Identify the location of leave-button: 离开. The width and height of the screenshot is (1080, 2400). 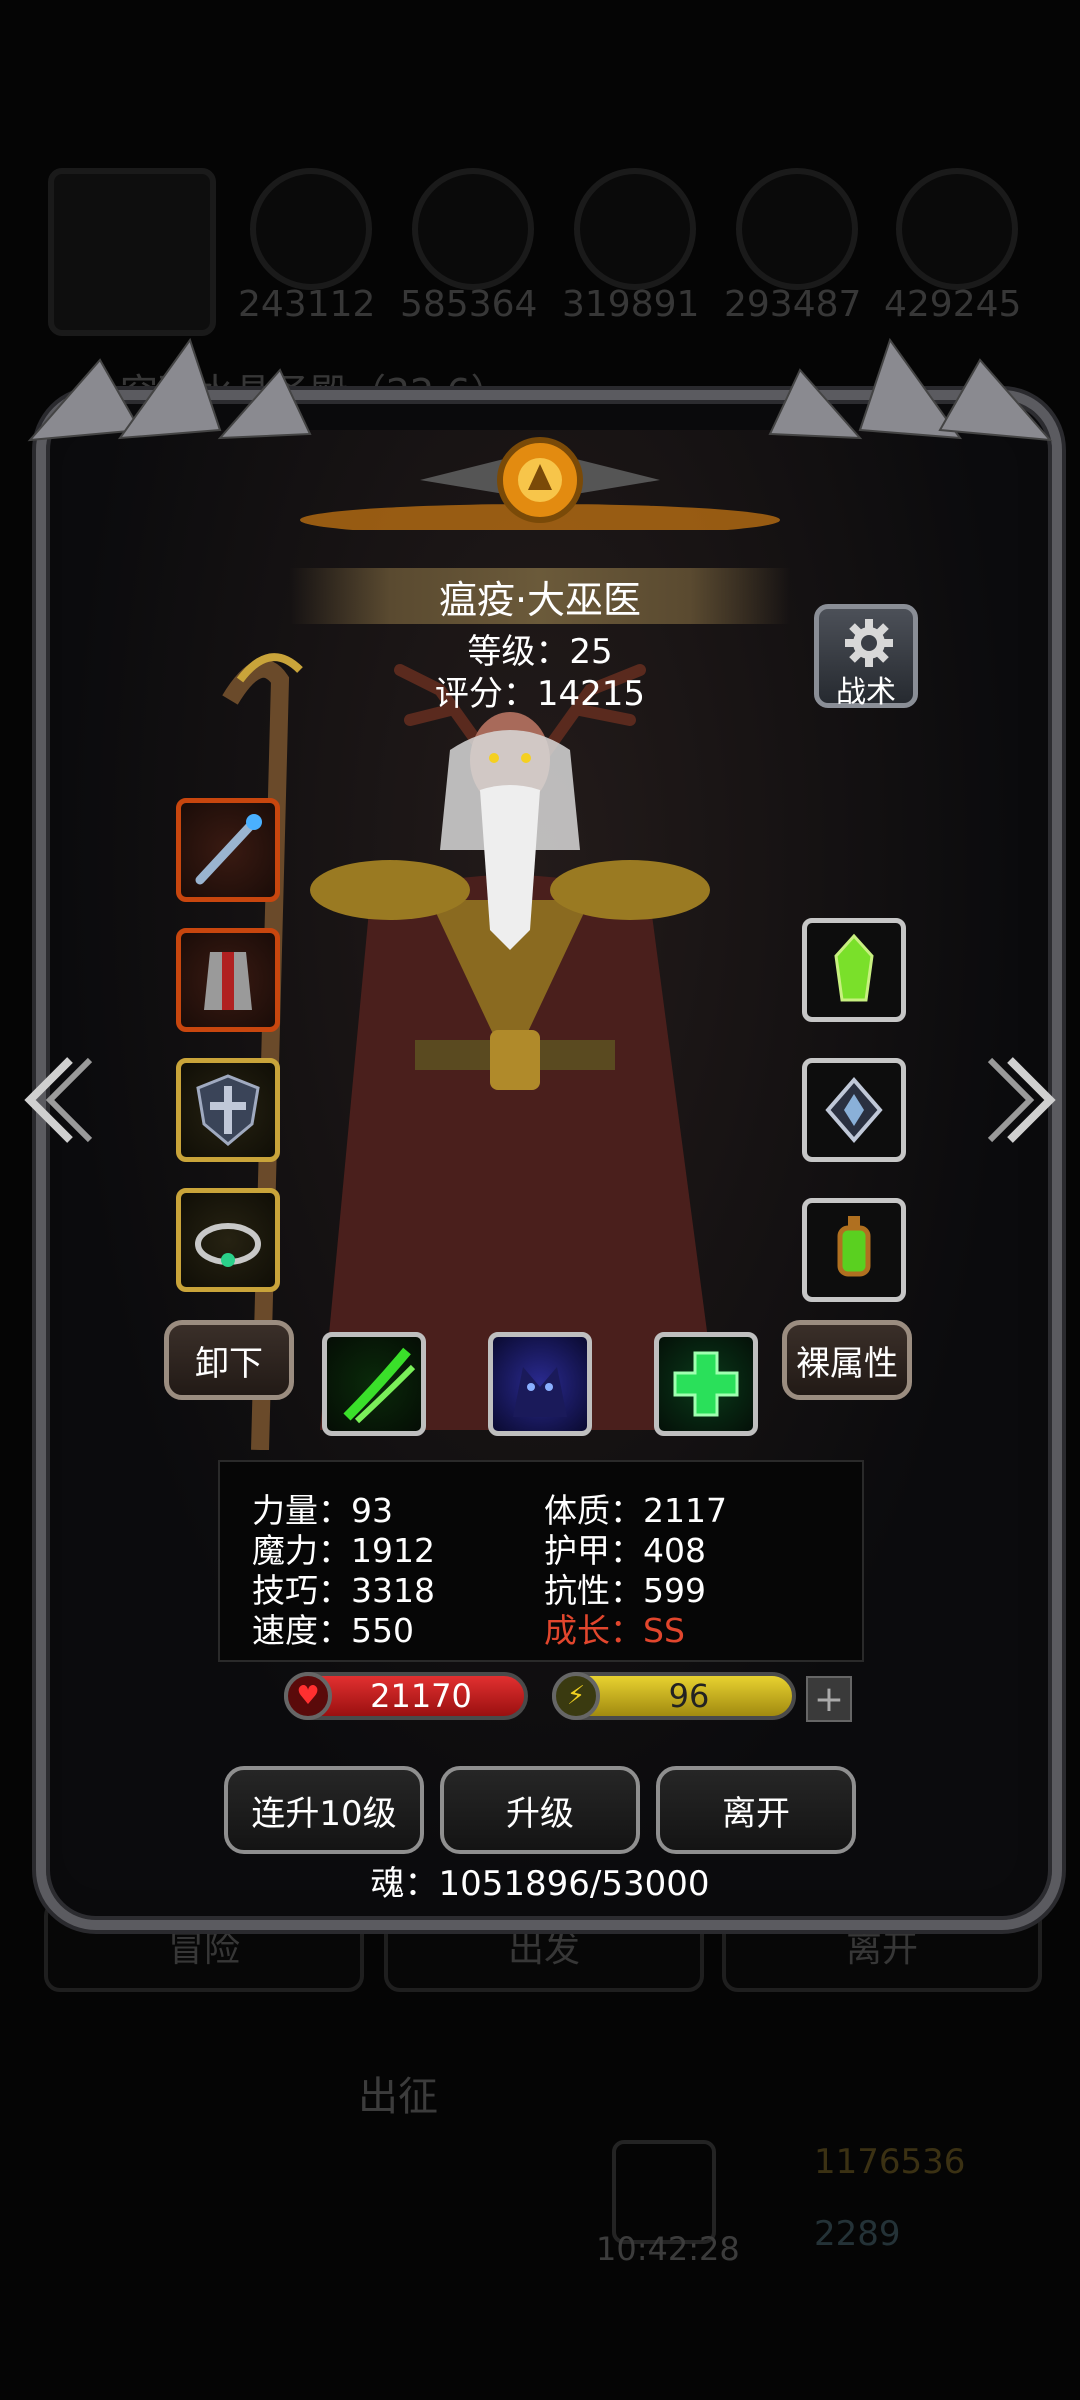
(756, 1810).